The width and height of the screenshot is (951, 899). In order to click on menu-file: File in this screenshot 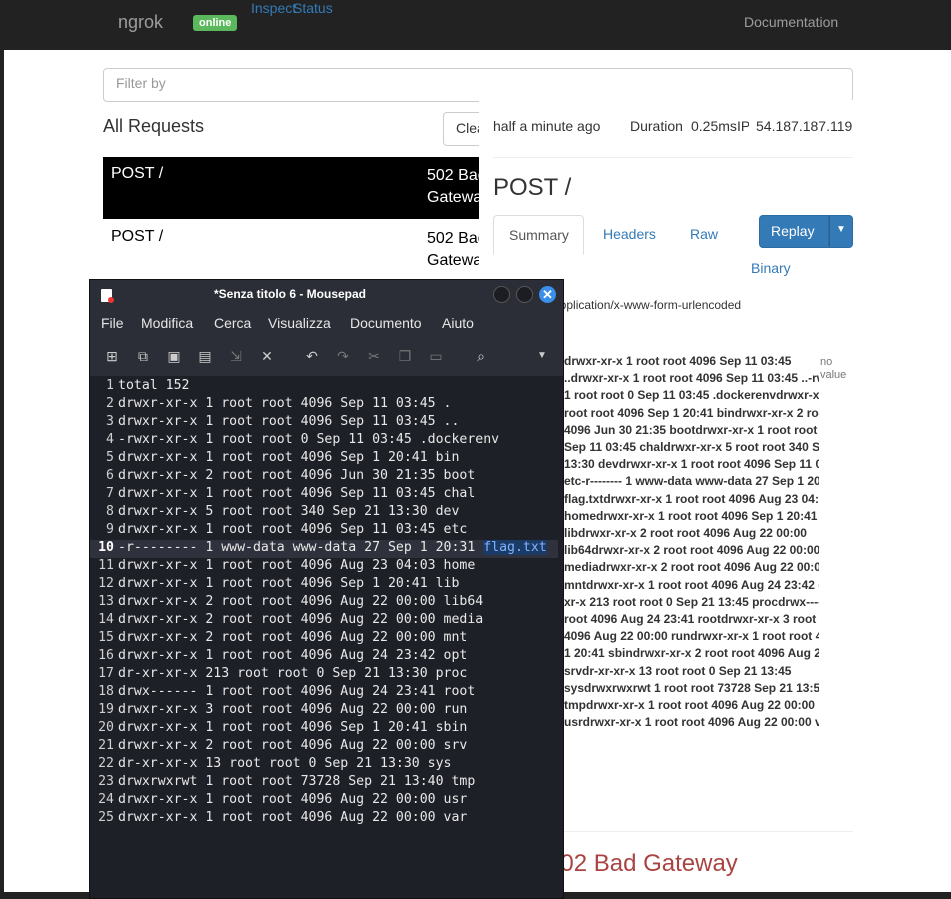, I will do `click(112, 323)`.